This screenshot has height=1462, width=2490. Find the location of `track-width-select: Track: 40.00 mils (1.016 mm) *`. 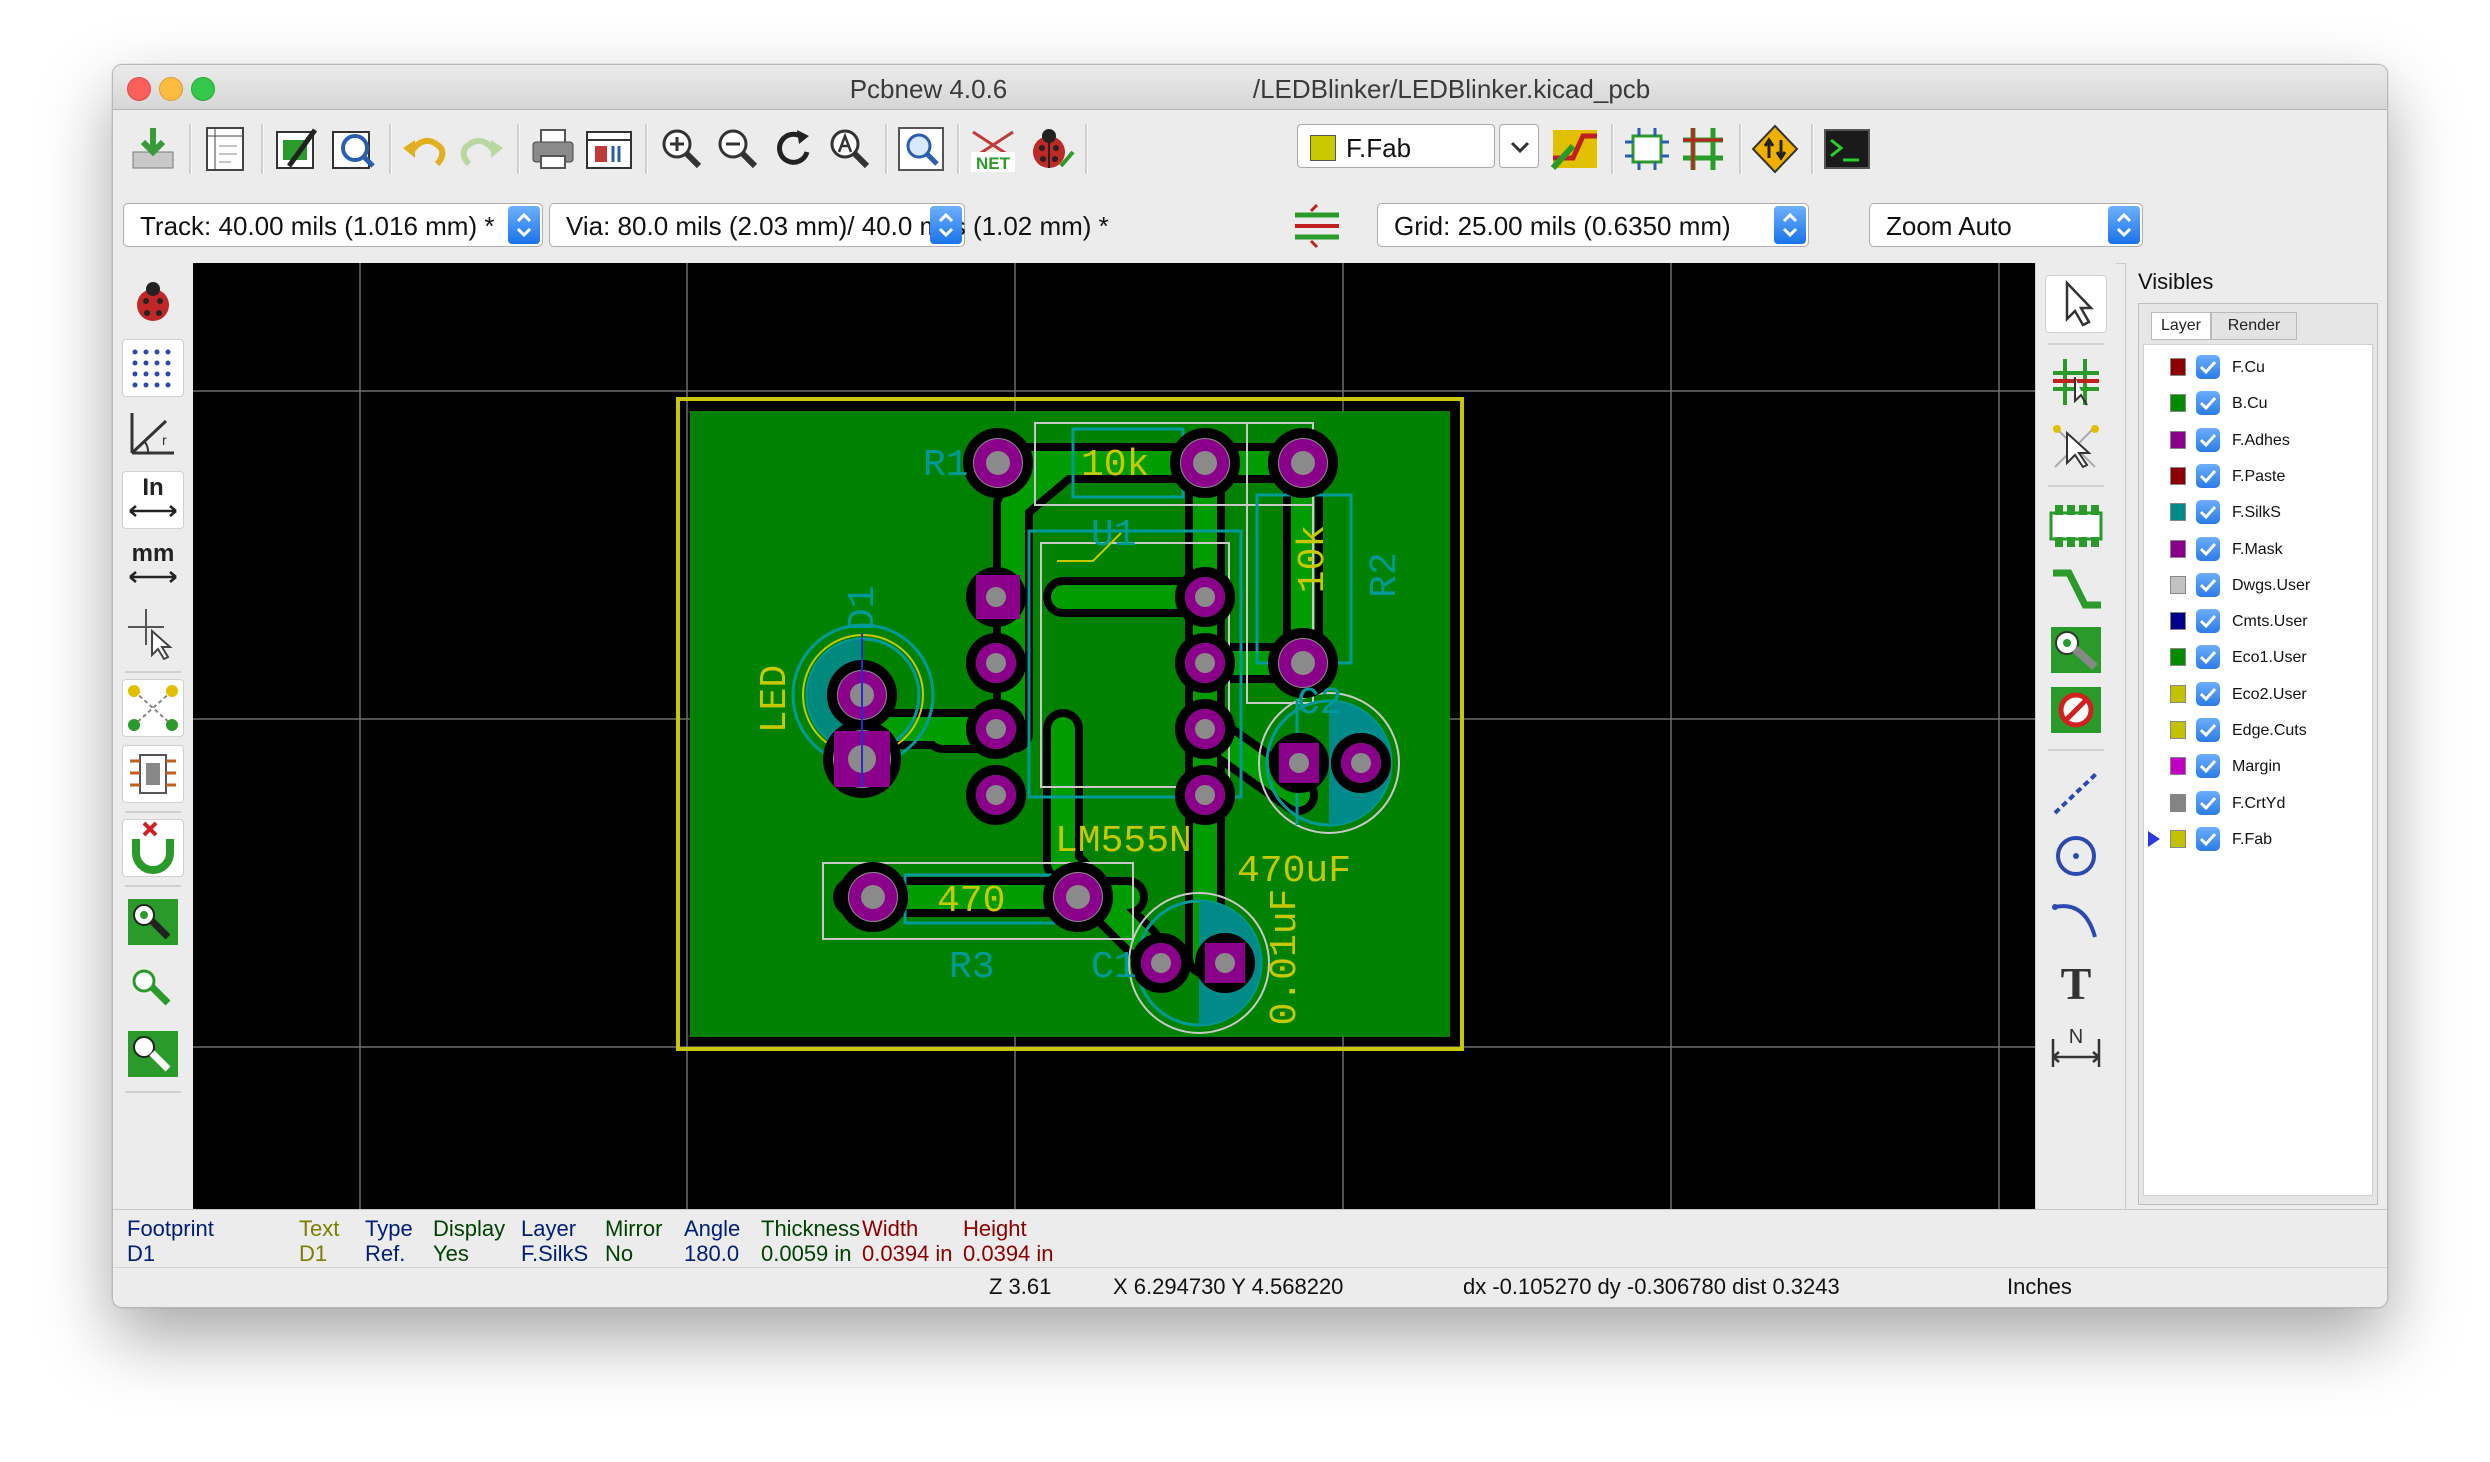

track-width-select: Track: 40.00 mils (1.016 mm) * is located at coordinates (333, 225).